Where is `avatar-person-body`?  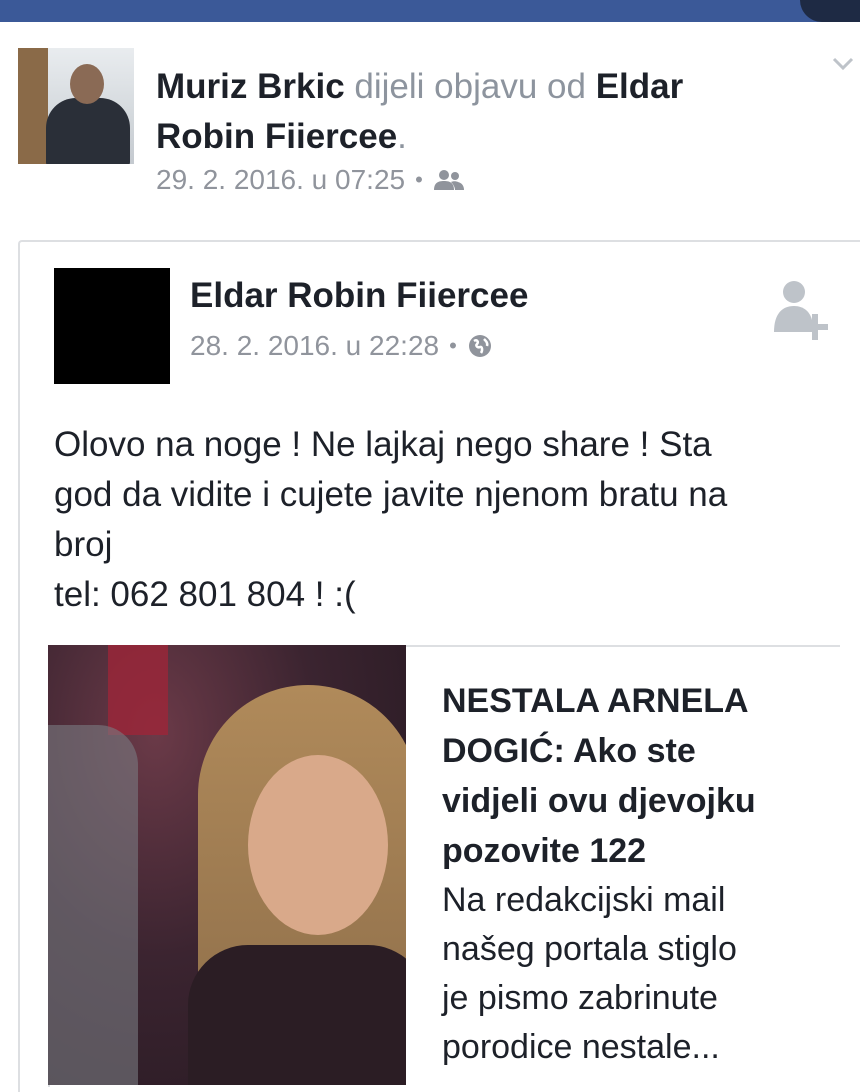 avatar-person-body is located at coordinates (88, 131).